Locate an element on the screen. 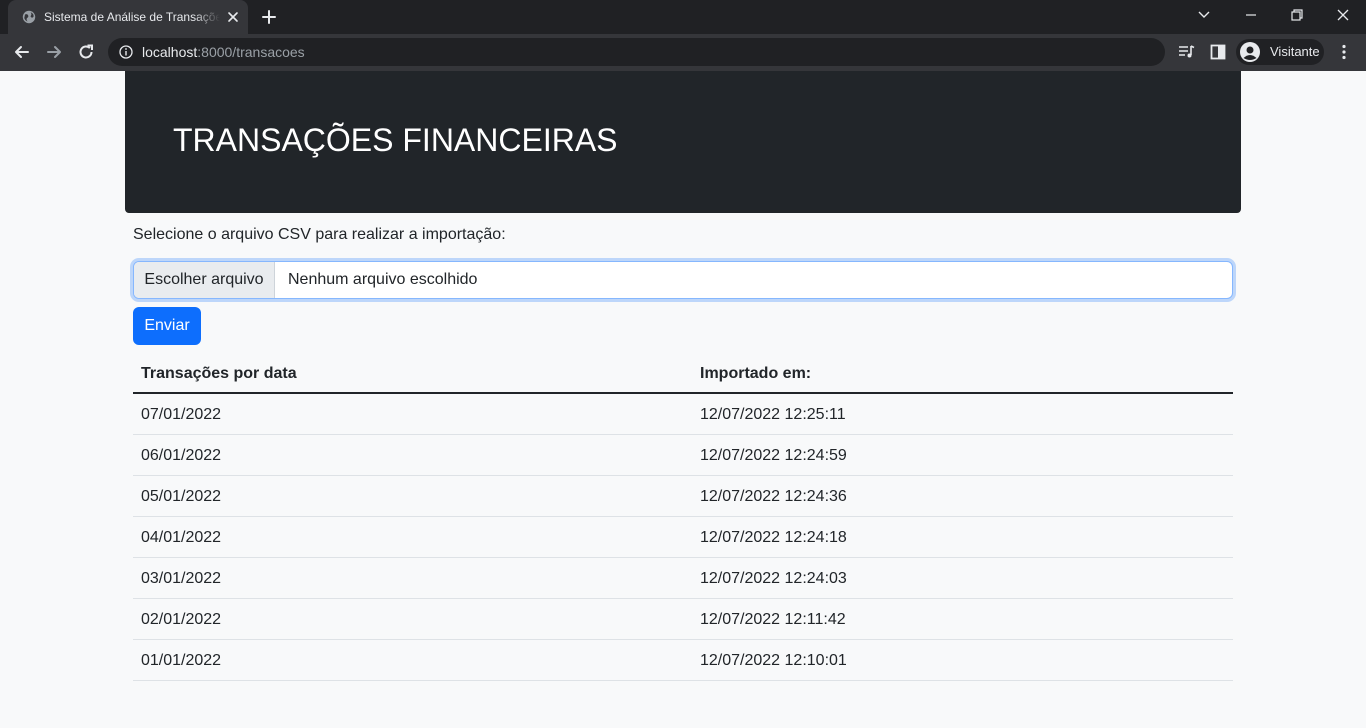 This screenshot has height=728, width=1366. tab-title: Sistema de Análise de Transações is located at coordinates (132, 17).